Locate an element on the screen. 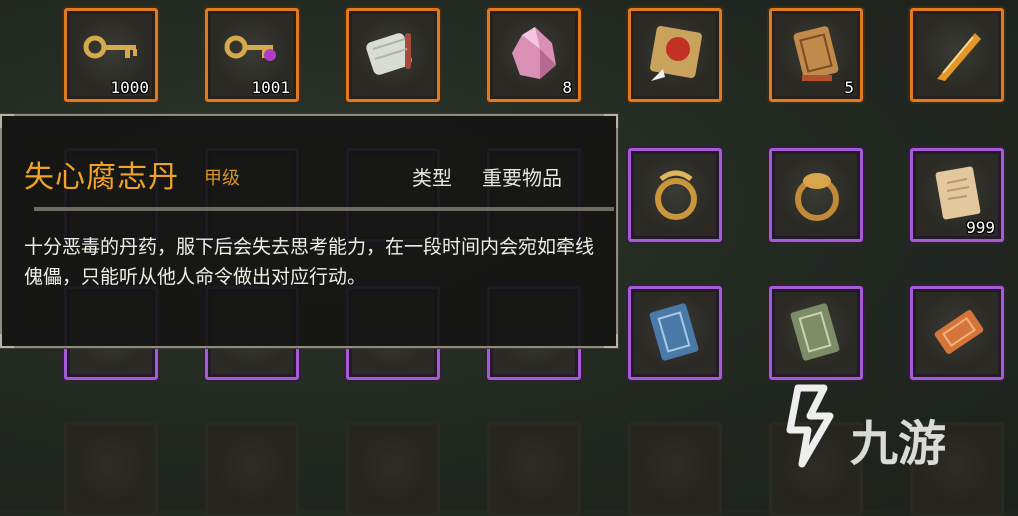  scroll-bundle-icon is located at coordinates (389, 54).